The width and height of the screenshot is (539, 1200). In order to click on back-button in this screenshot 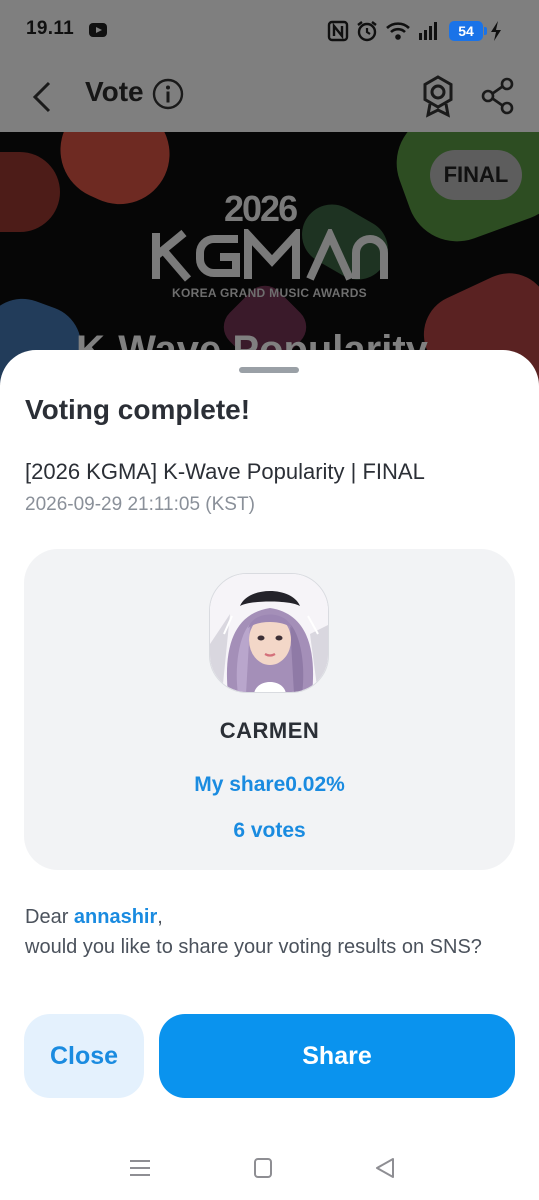, I will do `click(42, 97)`.